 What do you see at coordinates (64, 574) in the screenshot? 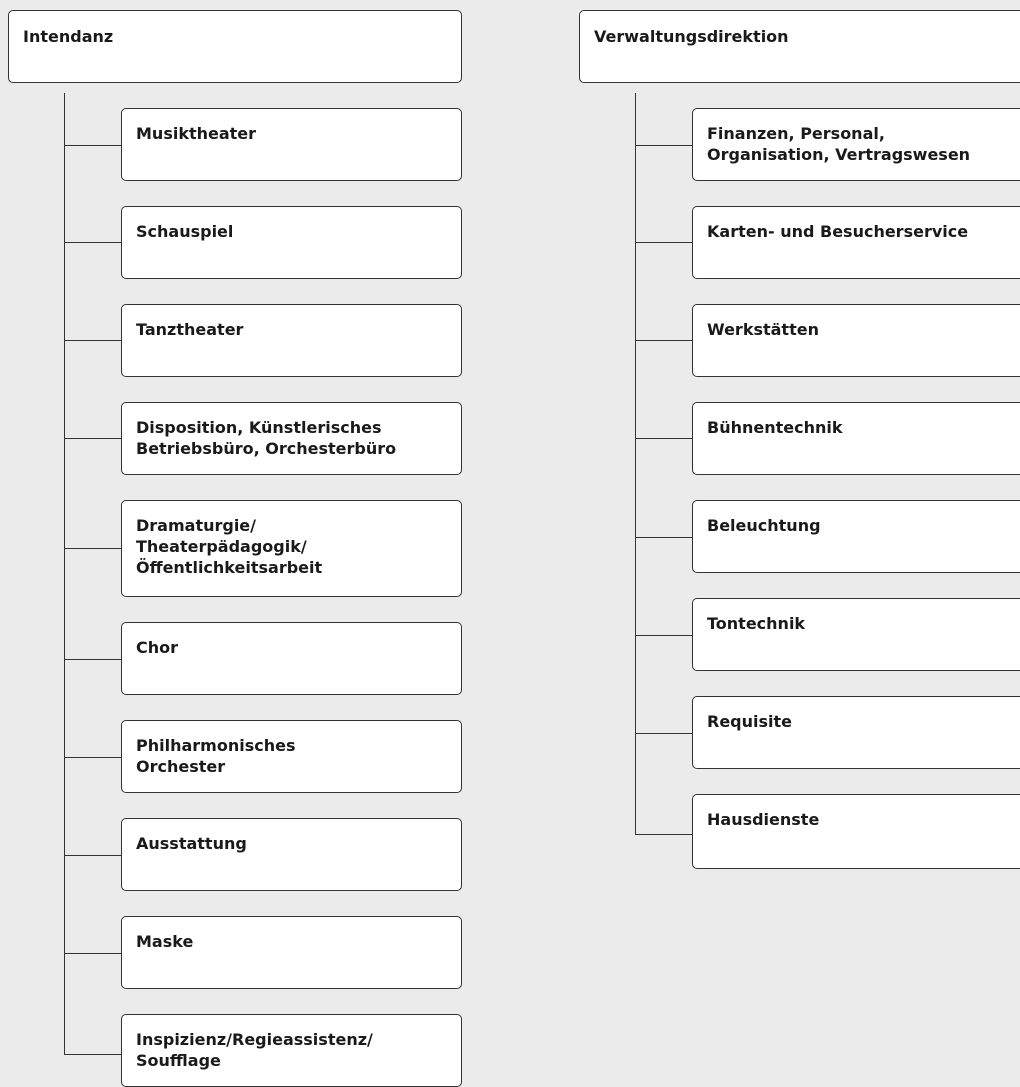
I see `connector-trunk-intendanz` at bounding box center [64, 574].